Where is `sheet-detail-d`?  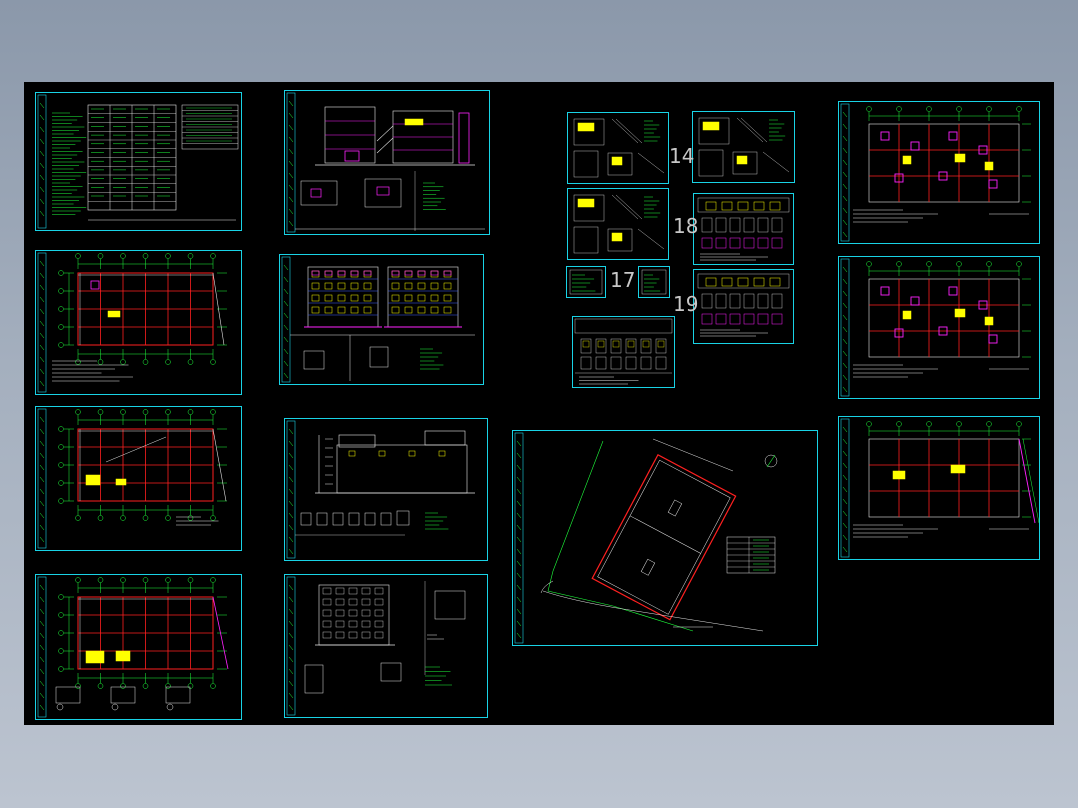 sheet-detail-d is located at coordinates (654, 282).